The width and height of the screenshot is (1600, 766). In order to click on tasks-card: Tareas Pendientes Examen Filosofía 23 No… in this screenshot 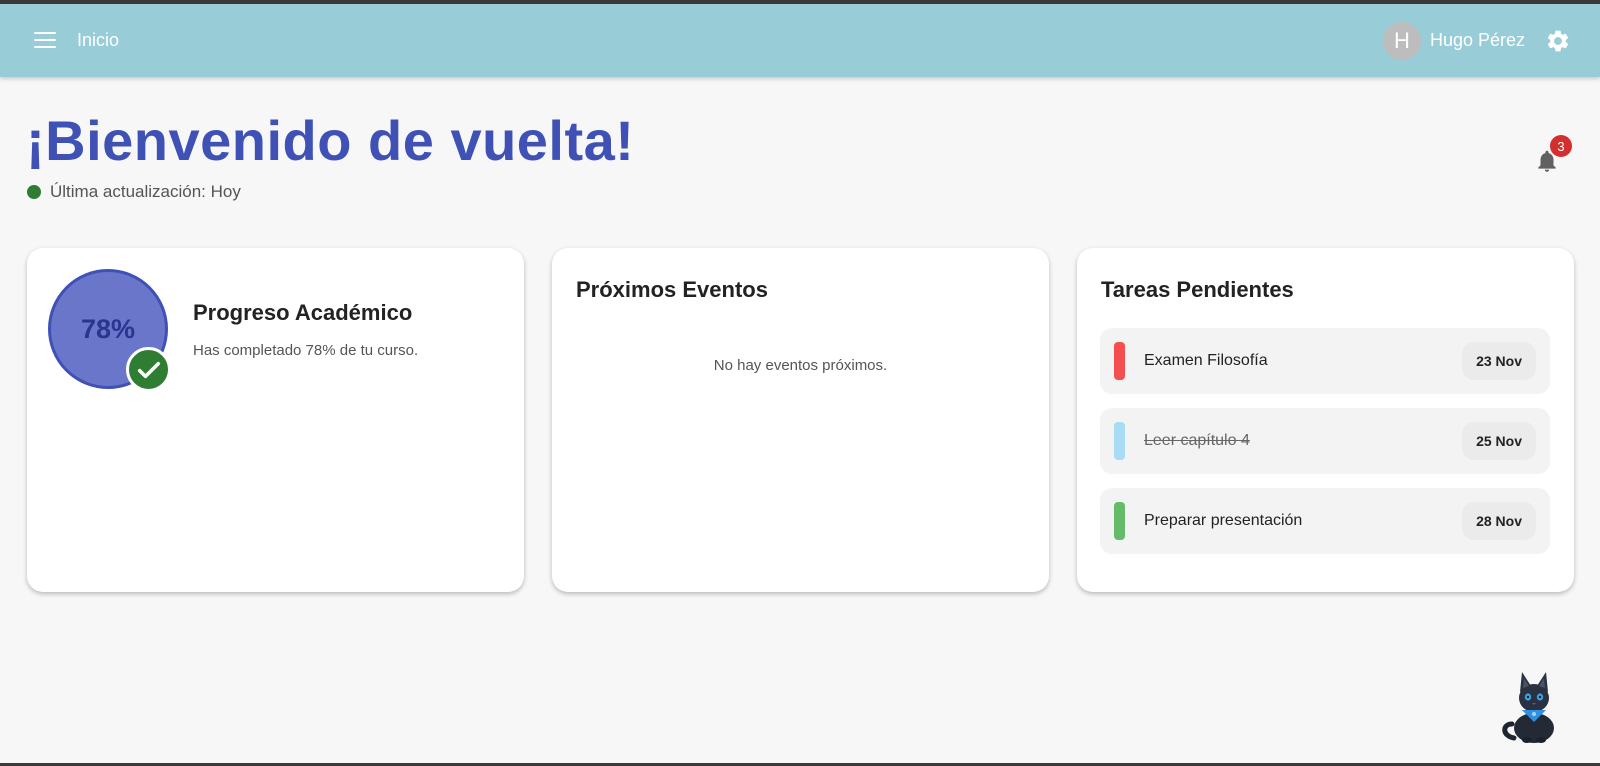, I will do `click(1325, 420)`.